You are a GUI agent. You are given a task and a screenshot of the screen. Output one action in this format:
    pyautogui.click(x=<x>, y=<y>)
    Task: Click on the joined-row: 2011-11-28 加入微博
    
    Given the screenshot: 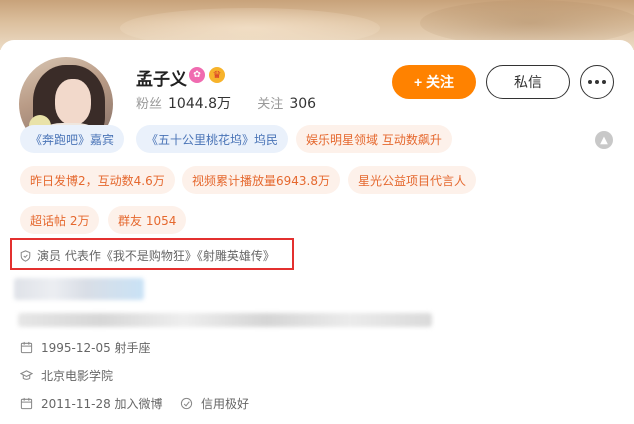 What is the action you would take?
    pyautogui.click(x=91, y=403)
    